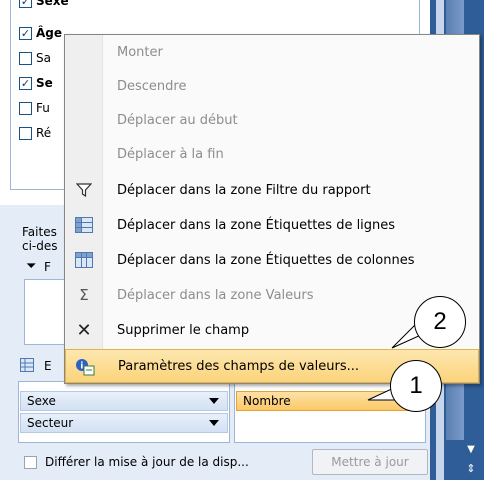  I want to click on column-labels-icon, so click(84, 260).